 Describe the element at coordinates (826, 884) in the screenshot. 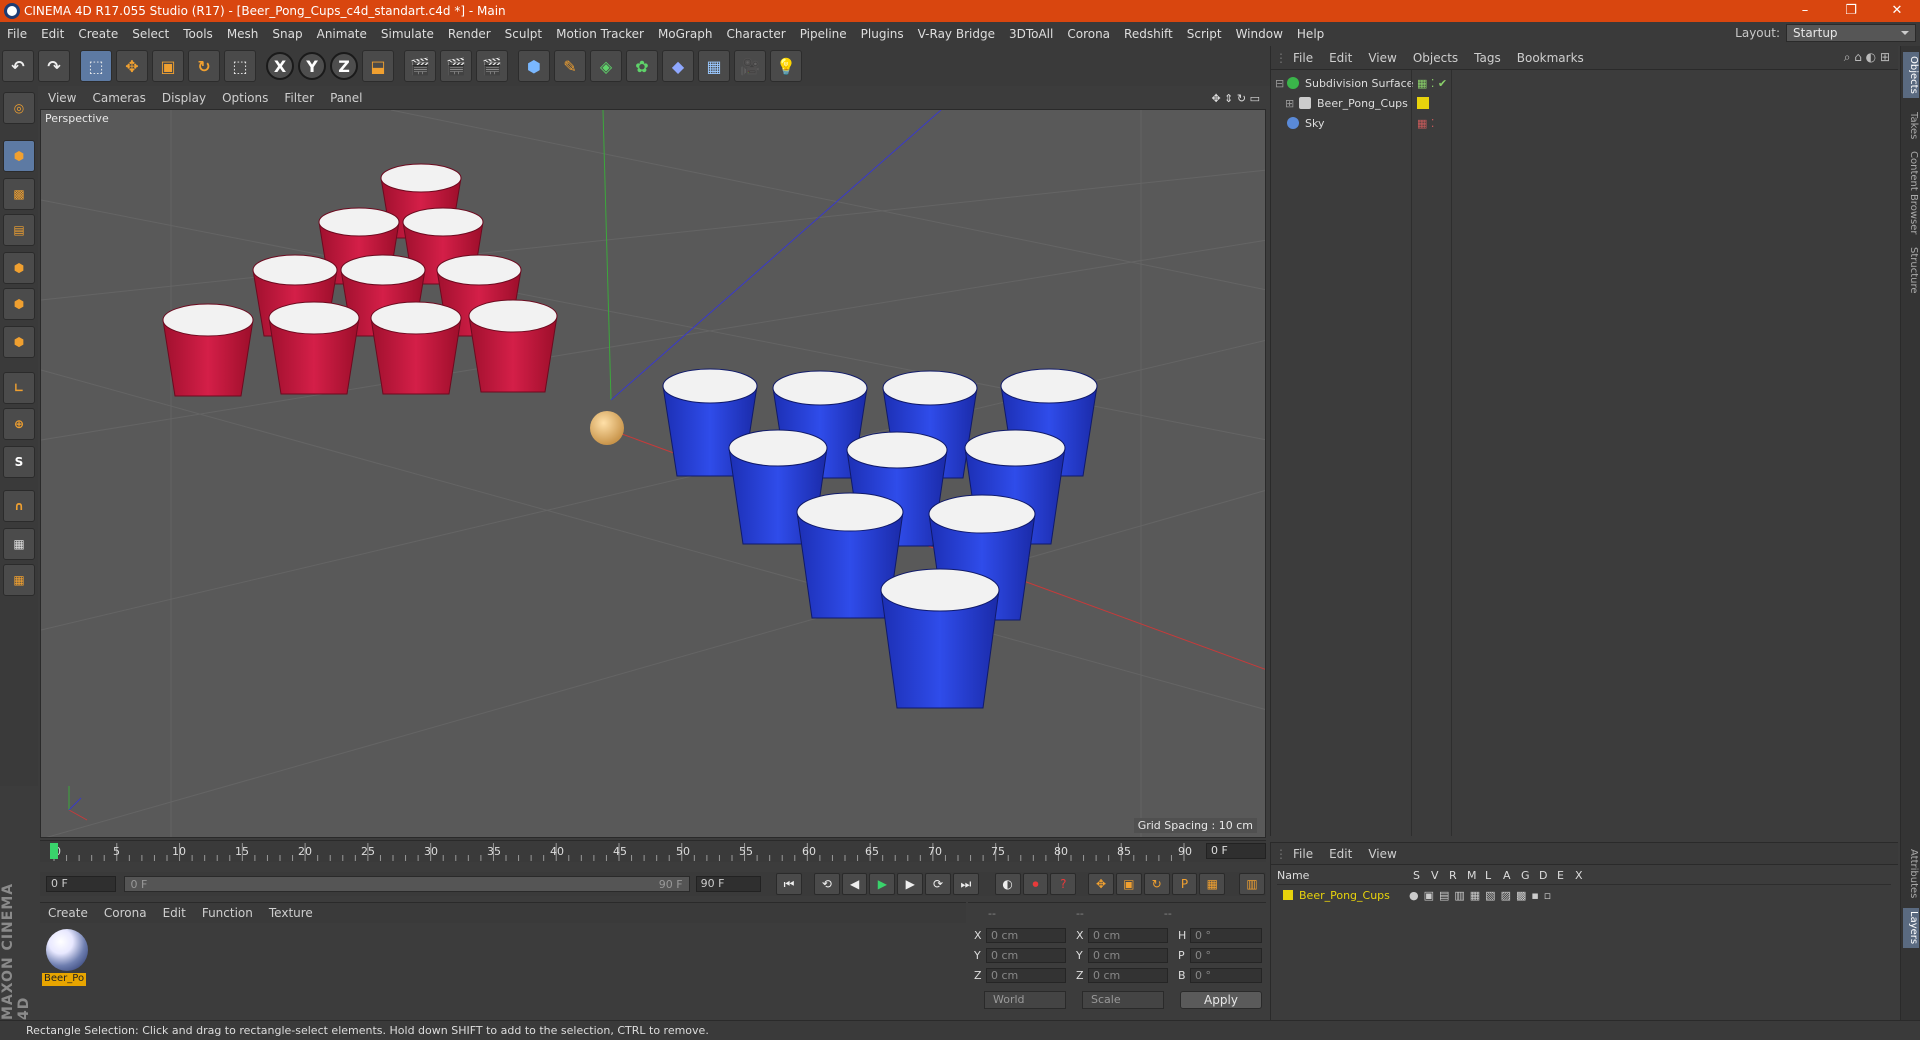

I see `previous-keyframe-icon: ⟲` at that location.